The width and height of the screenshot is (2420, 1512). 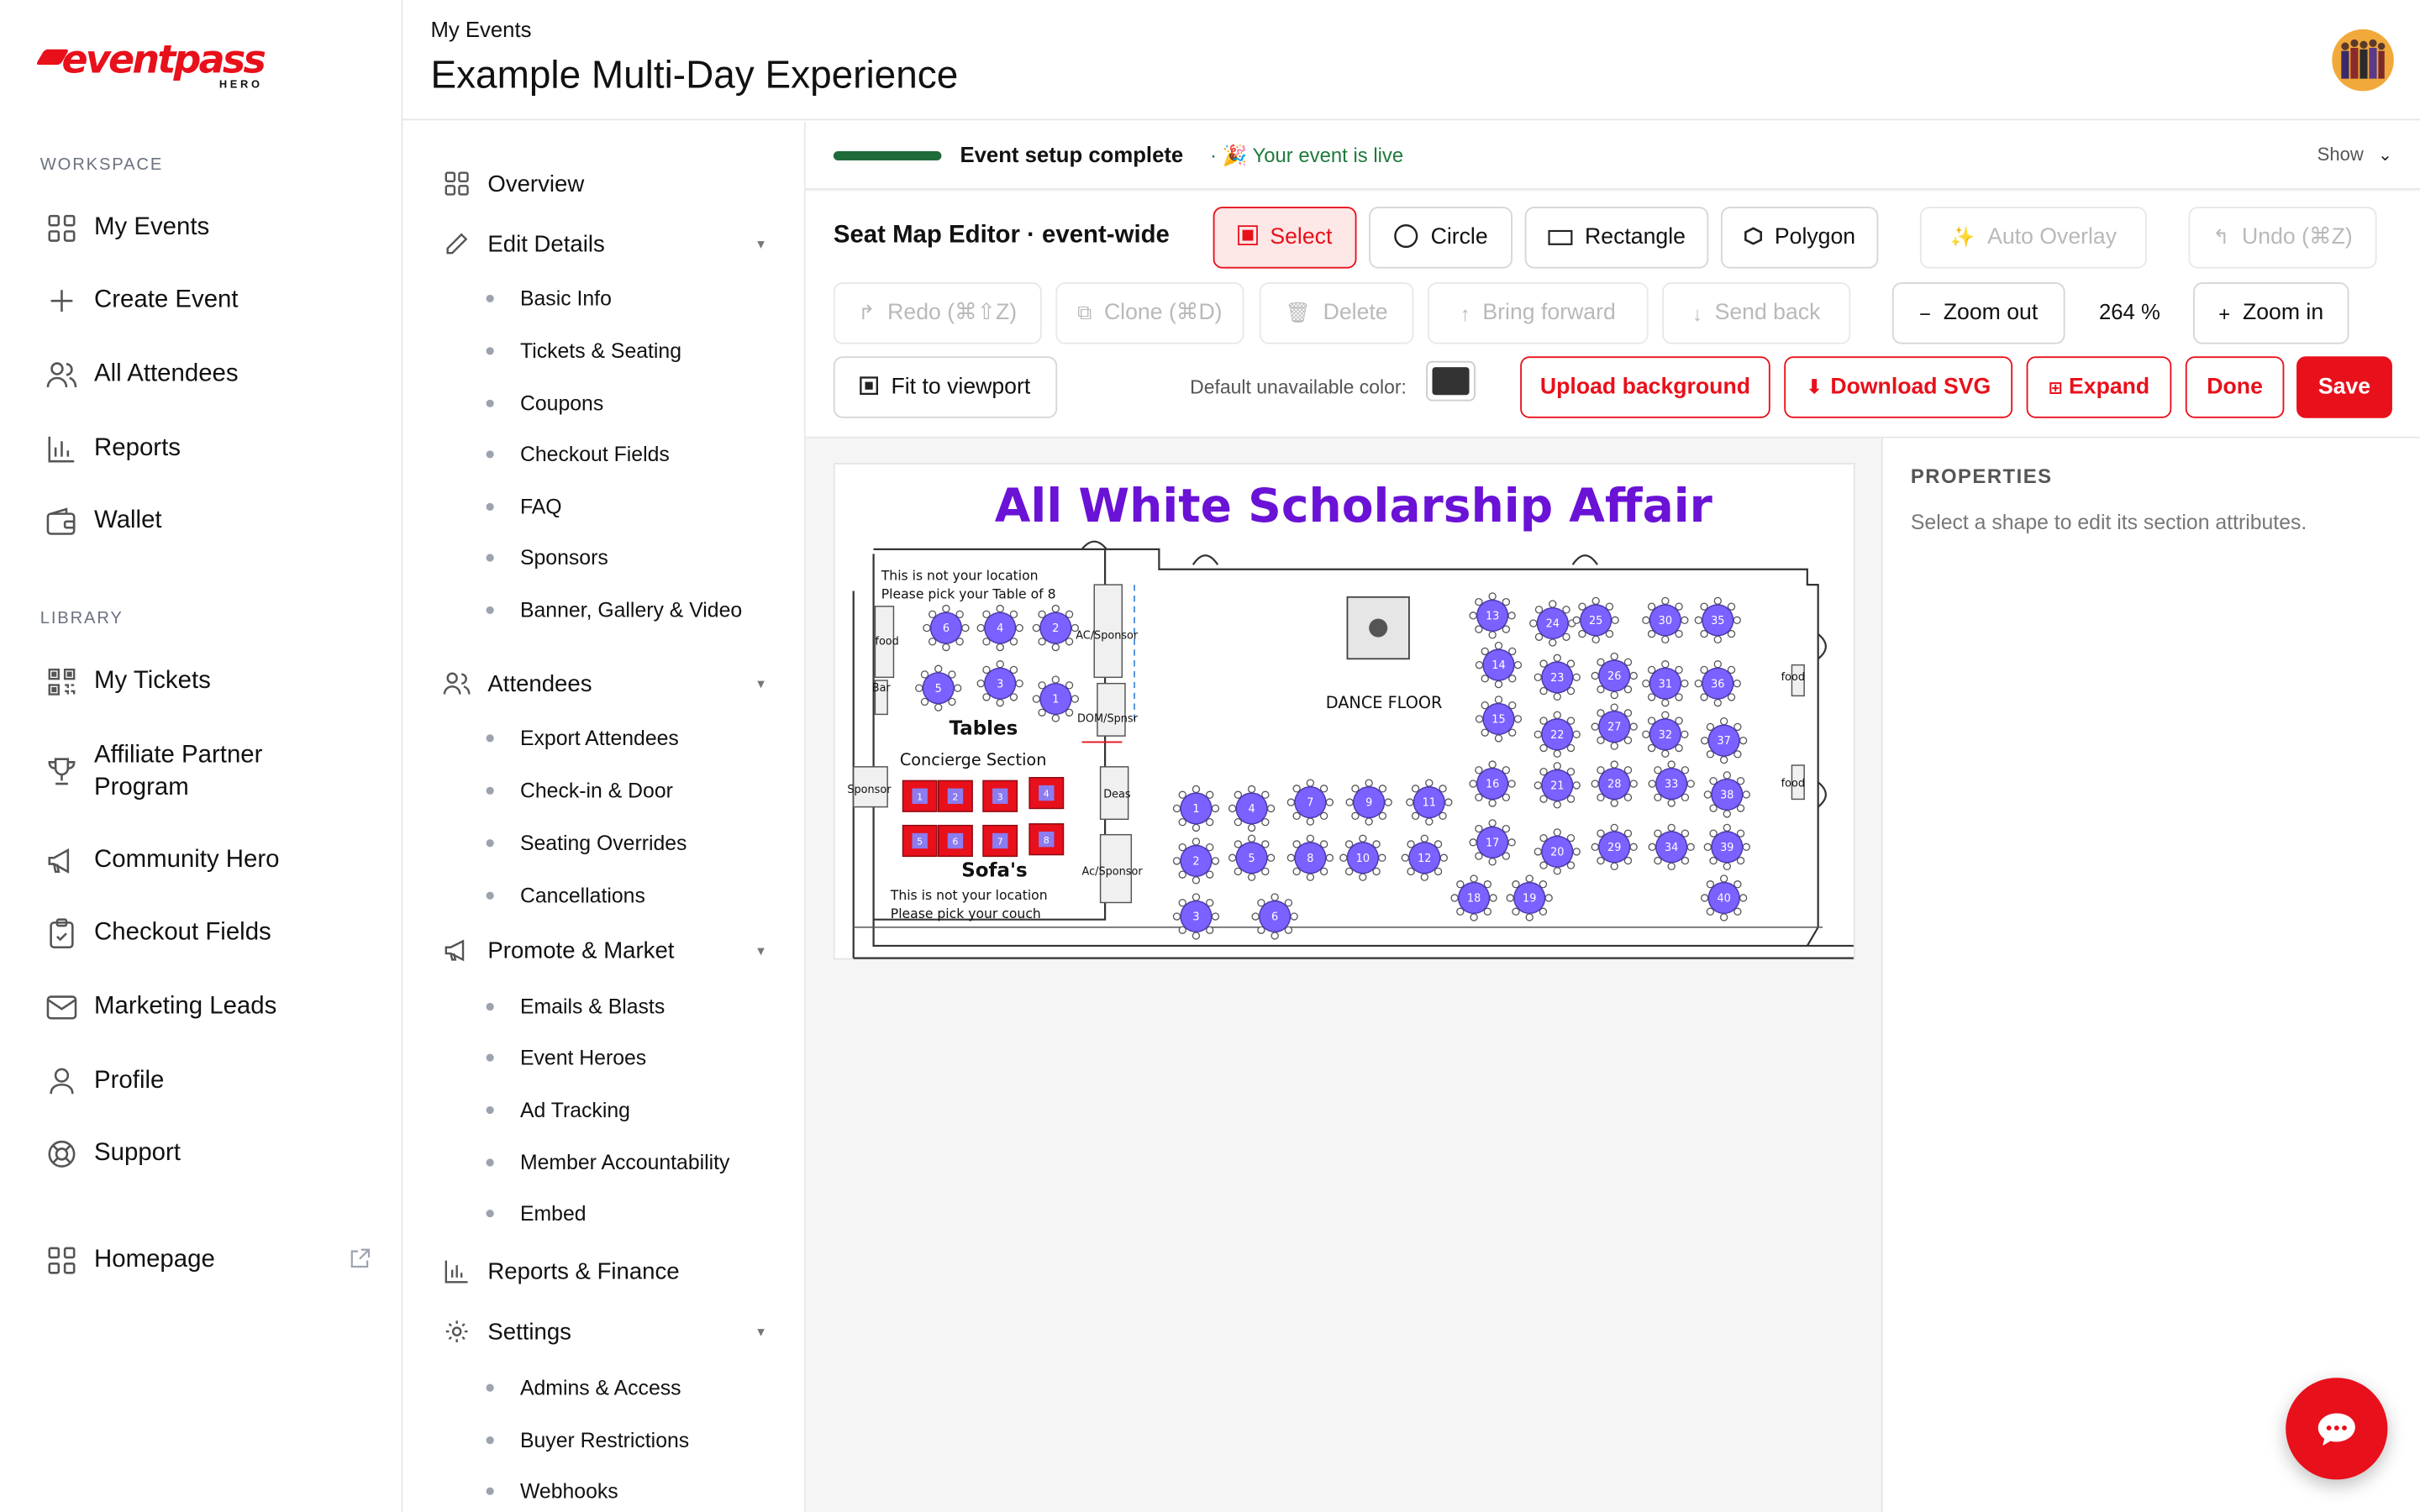 What do you see at coordinates (1368, 802) in the screenshot?
I see `table-9: 9` at bounding box center [1368, 802].